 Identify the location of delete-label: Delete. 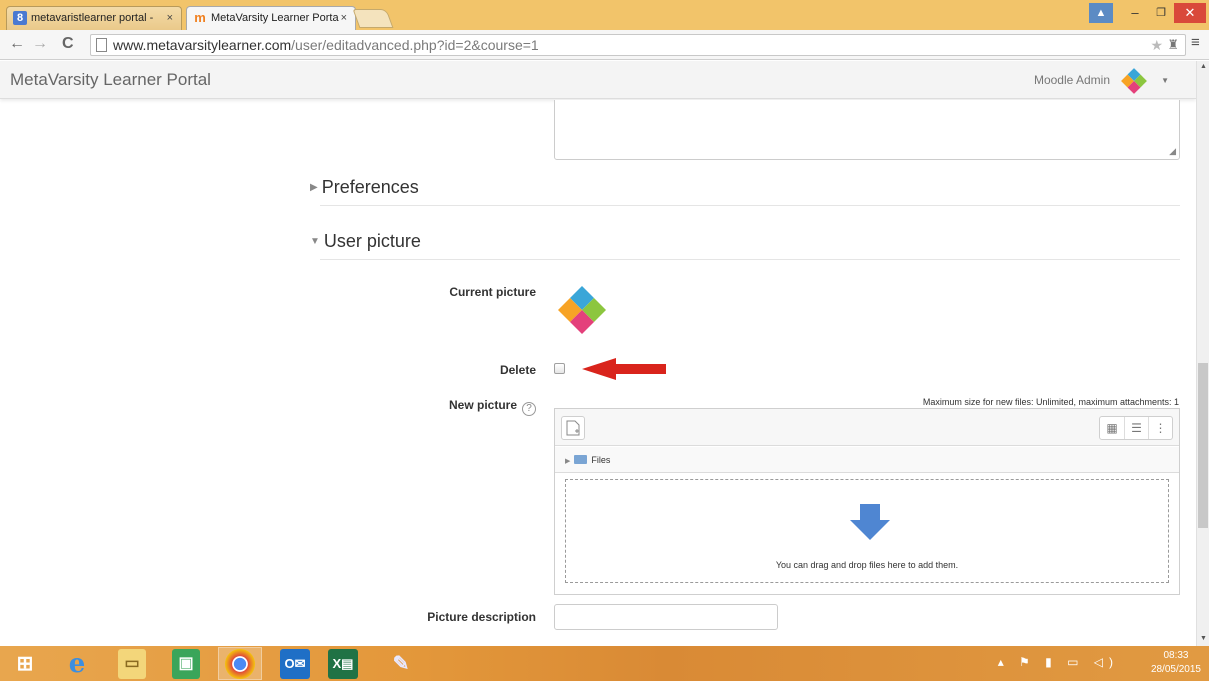
(517, 370).